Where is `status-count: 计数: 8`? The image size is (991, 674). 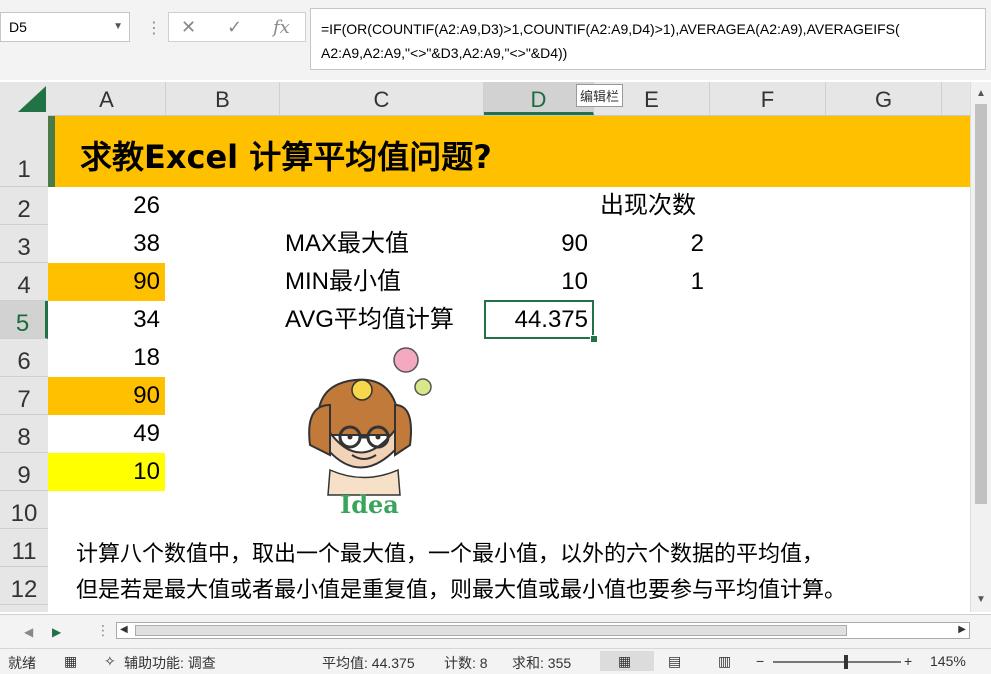 status-count: 计数: 8 is located at coordinates (466, 663).